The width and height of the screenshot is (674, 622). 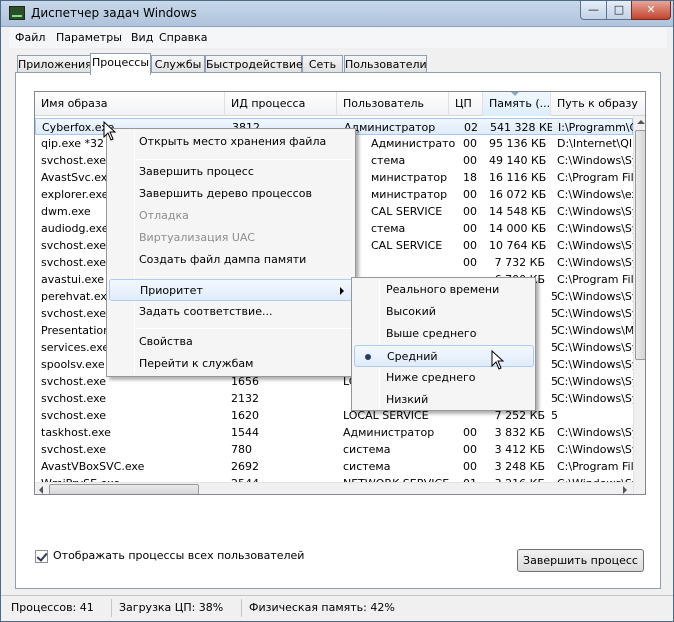 I want to click on horizontal-scroll-thumb, so click(x=124, y=489).